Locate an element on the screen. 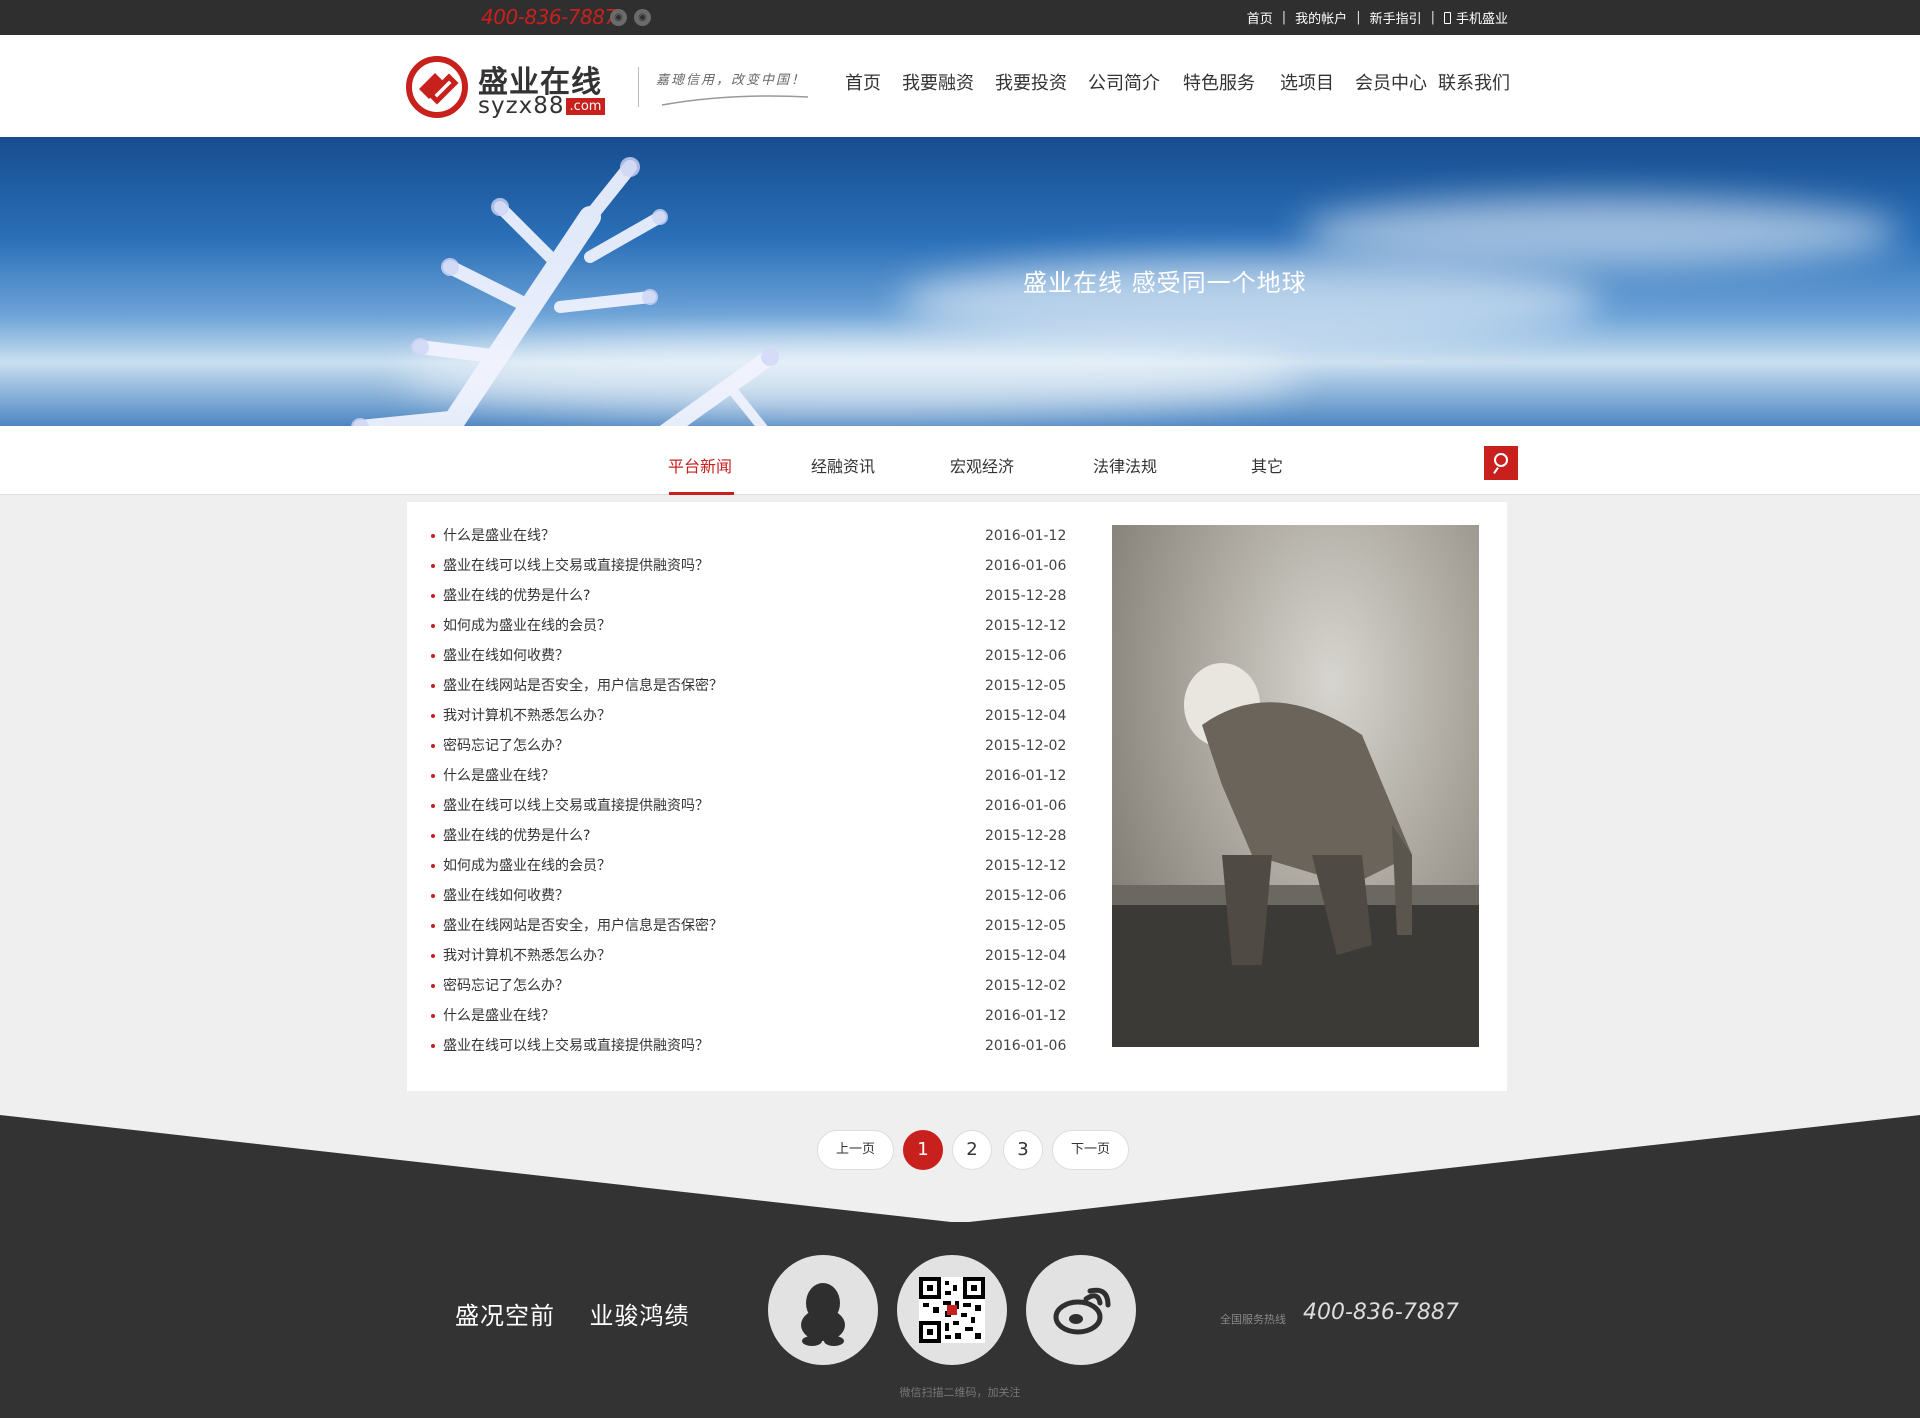 The width and height of the screenshot is (1920, 1418). top-link-mobile: 手机盛业 is located at coordinates (1482, 17).